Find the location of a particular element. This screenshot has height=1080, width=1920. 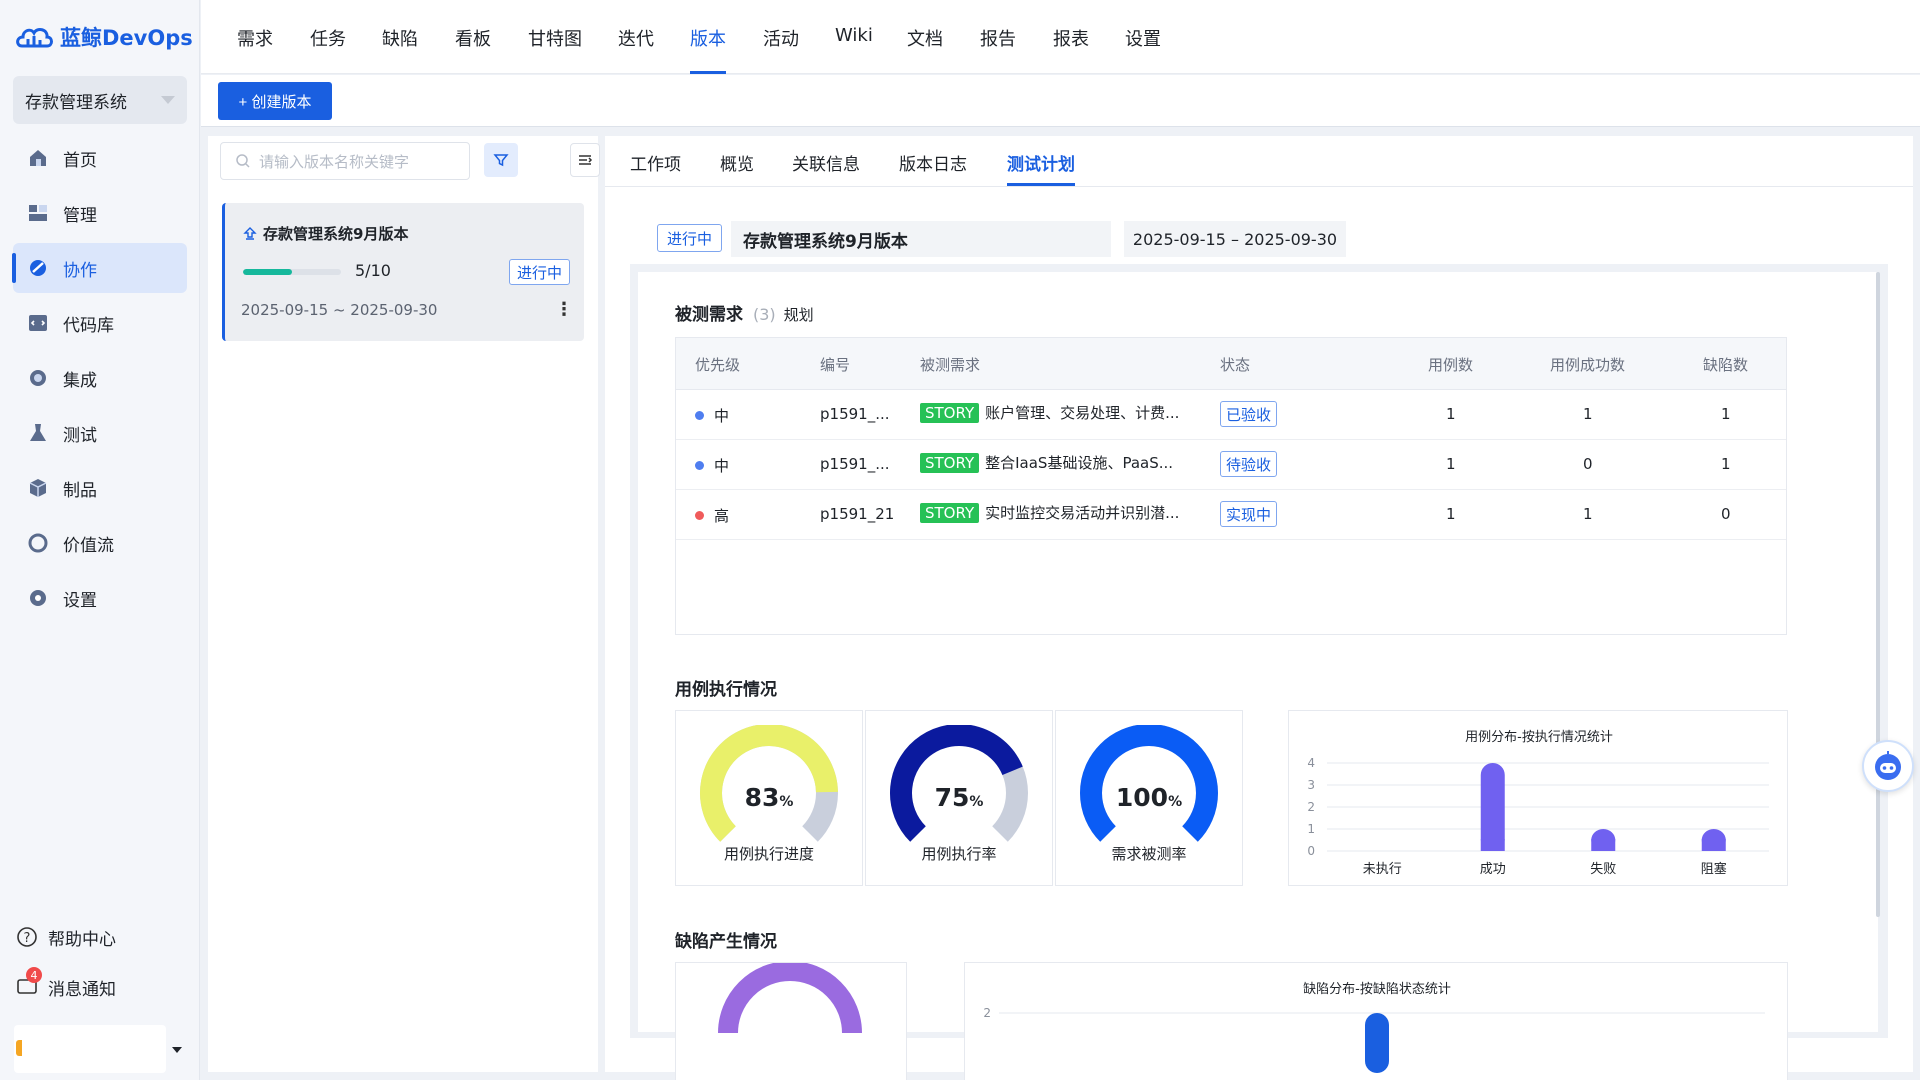

sidebar-item-label: 制品 is located at coordinates (80, 490).